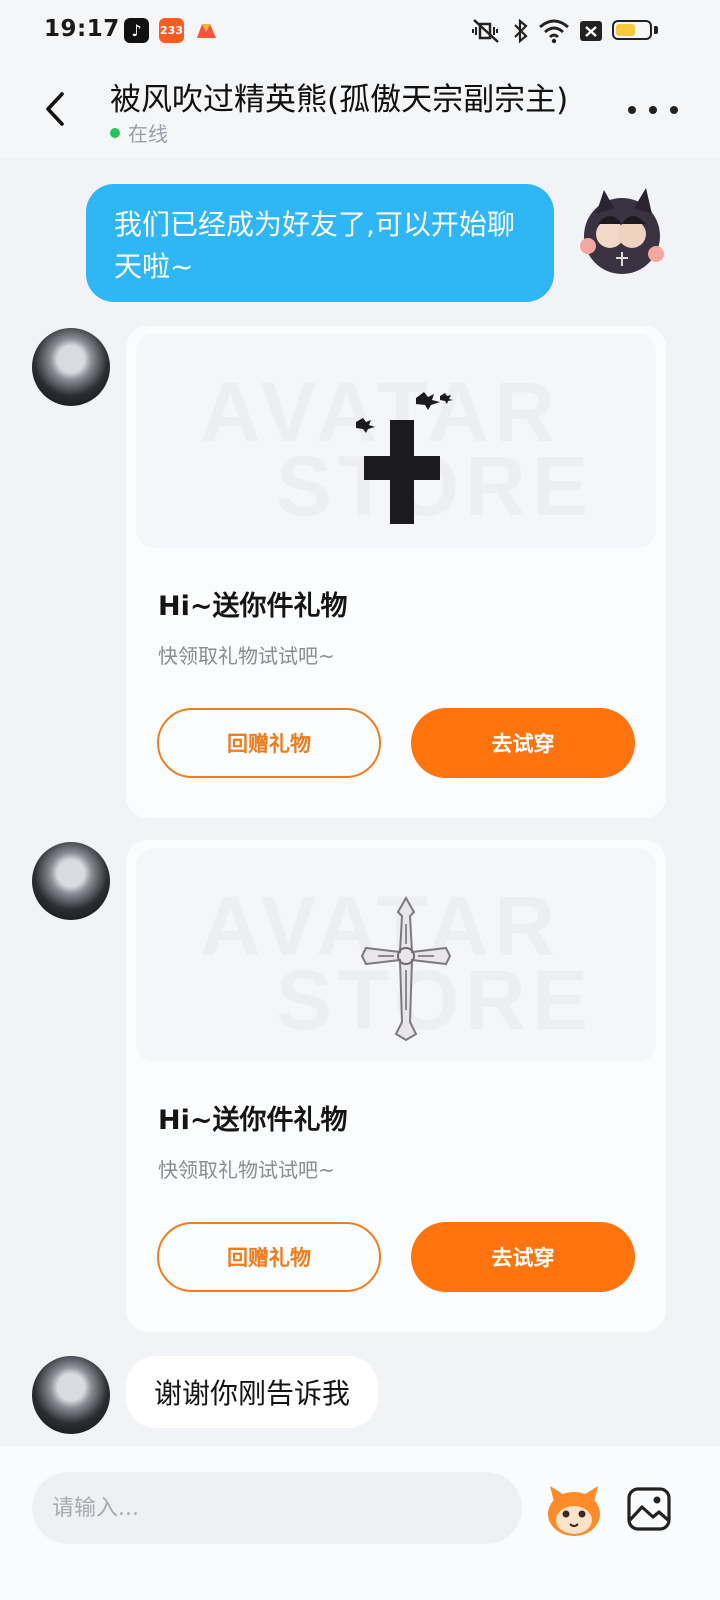  I want to click on image-icon, so click(649, 1509).